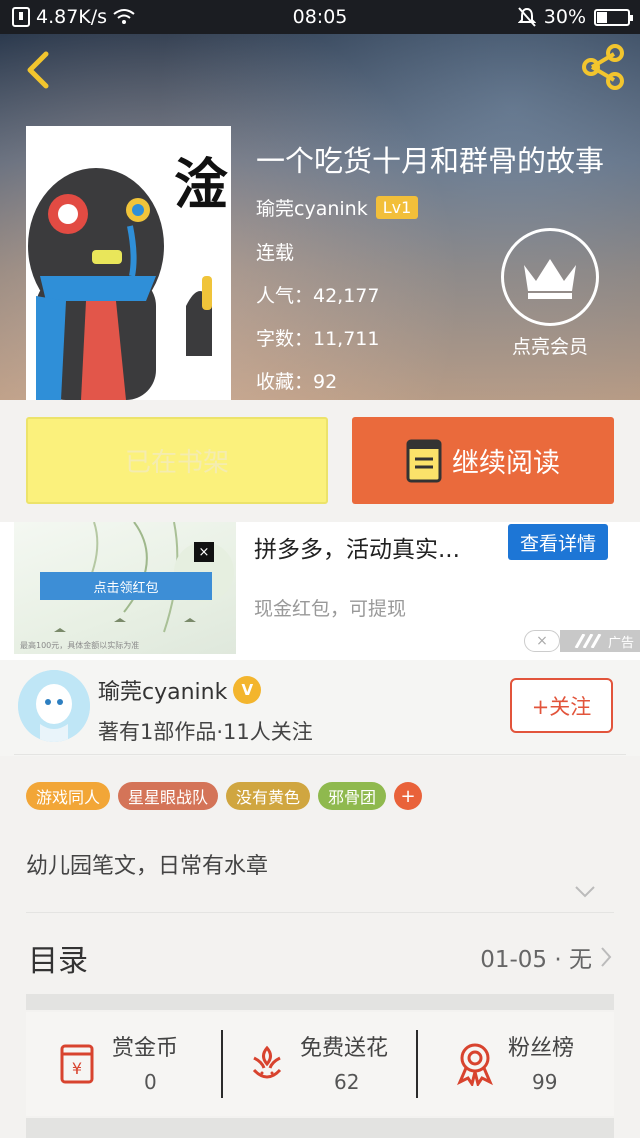  Describe the element at coordinates (352, 796) in the screenshot. I see `tag-item: 邪骨团` at that location.